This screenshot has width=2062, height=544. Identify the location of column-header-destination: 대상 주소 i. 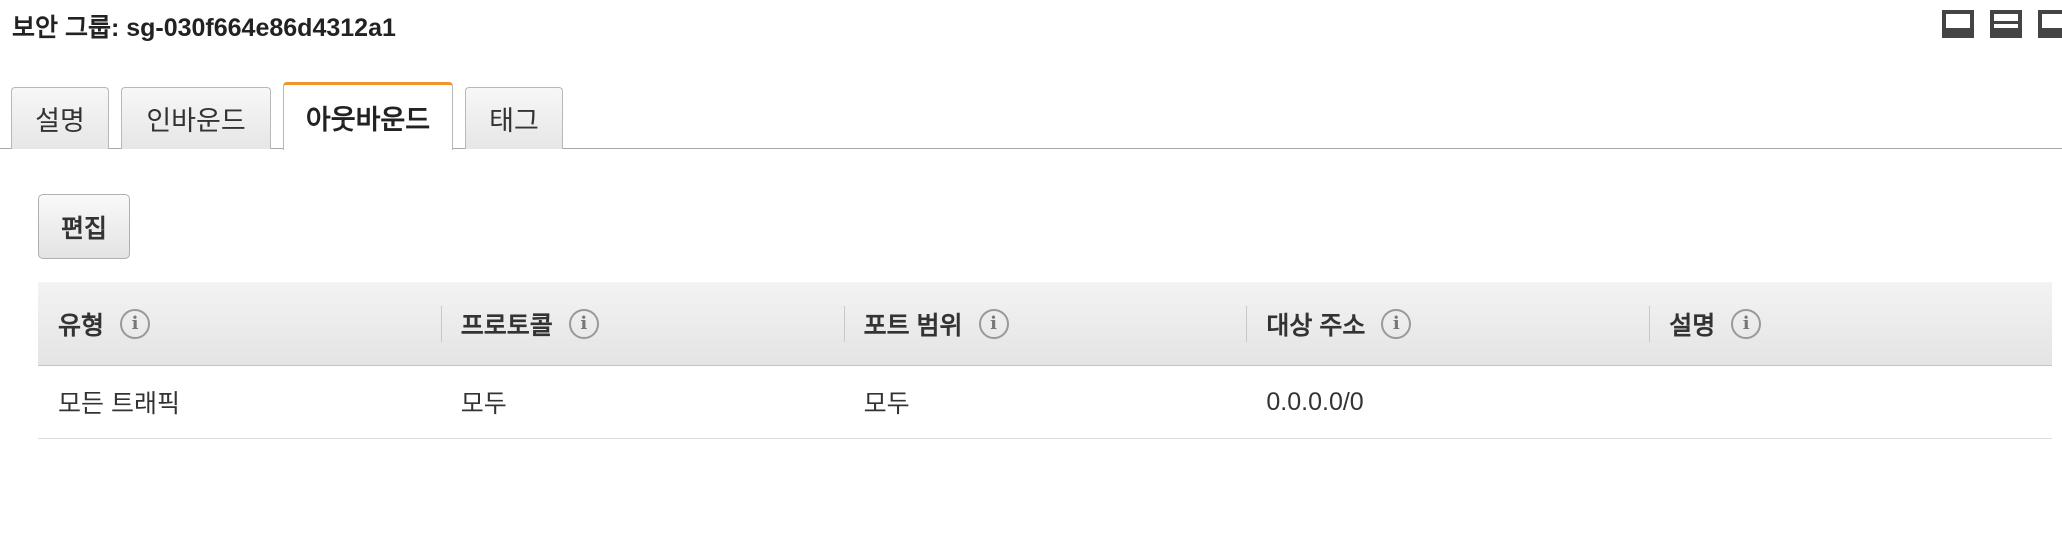
(1447, 323).